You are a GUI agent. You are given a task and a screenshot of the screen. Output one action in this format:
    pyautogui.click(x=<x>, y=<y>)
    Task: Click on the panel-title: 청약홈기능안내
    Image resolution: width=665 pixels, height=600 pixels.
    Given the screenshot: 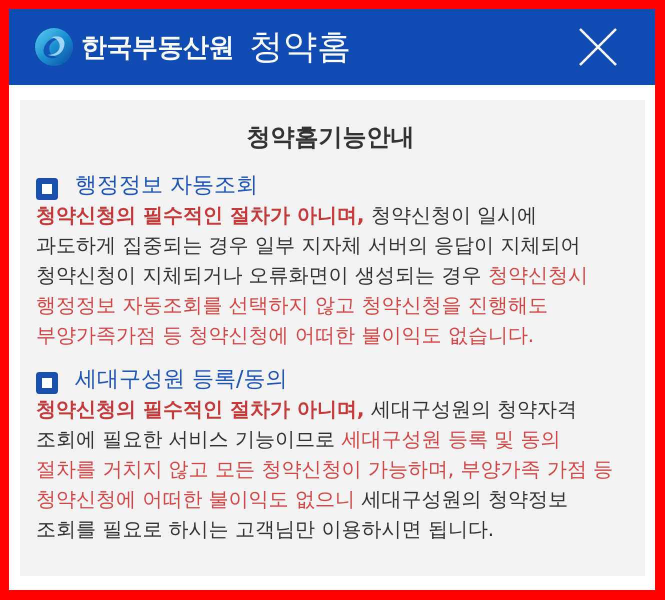 What is the action you would take?
    pyautogui.click(x=331, y=137)
    